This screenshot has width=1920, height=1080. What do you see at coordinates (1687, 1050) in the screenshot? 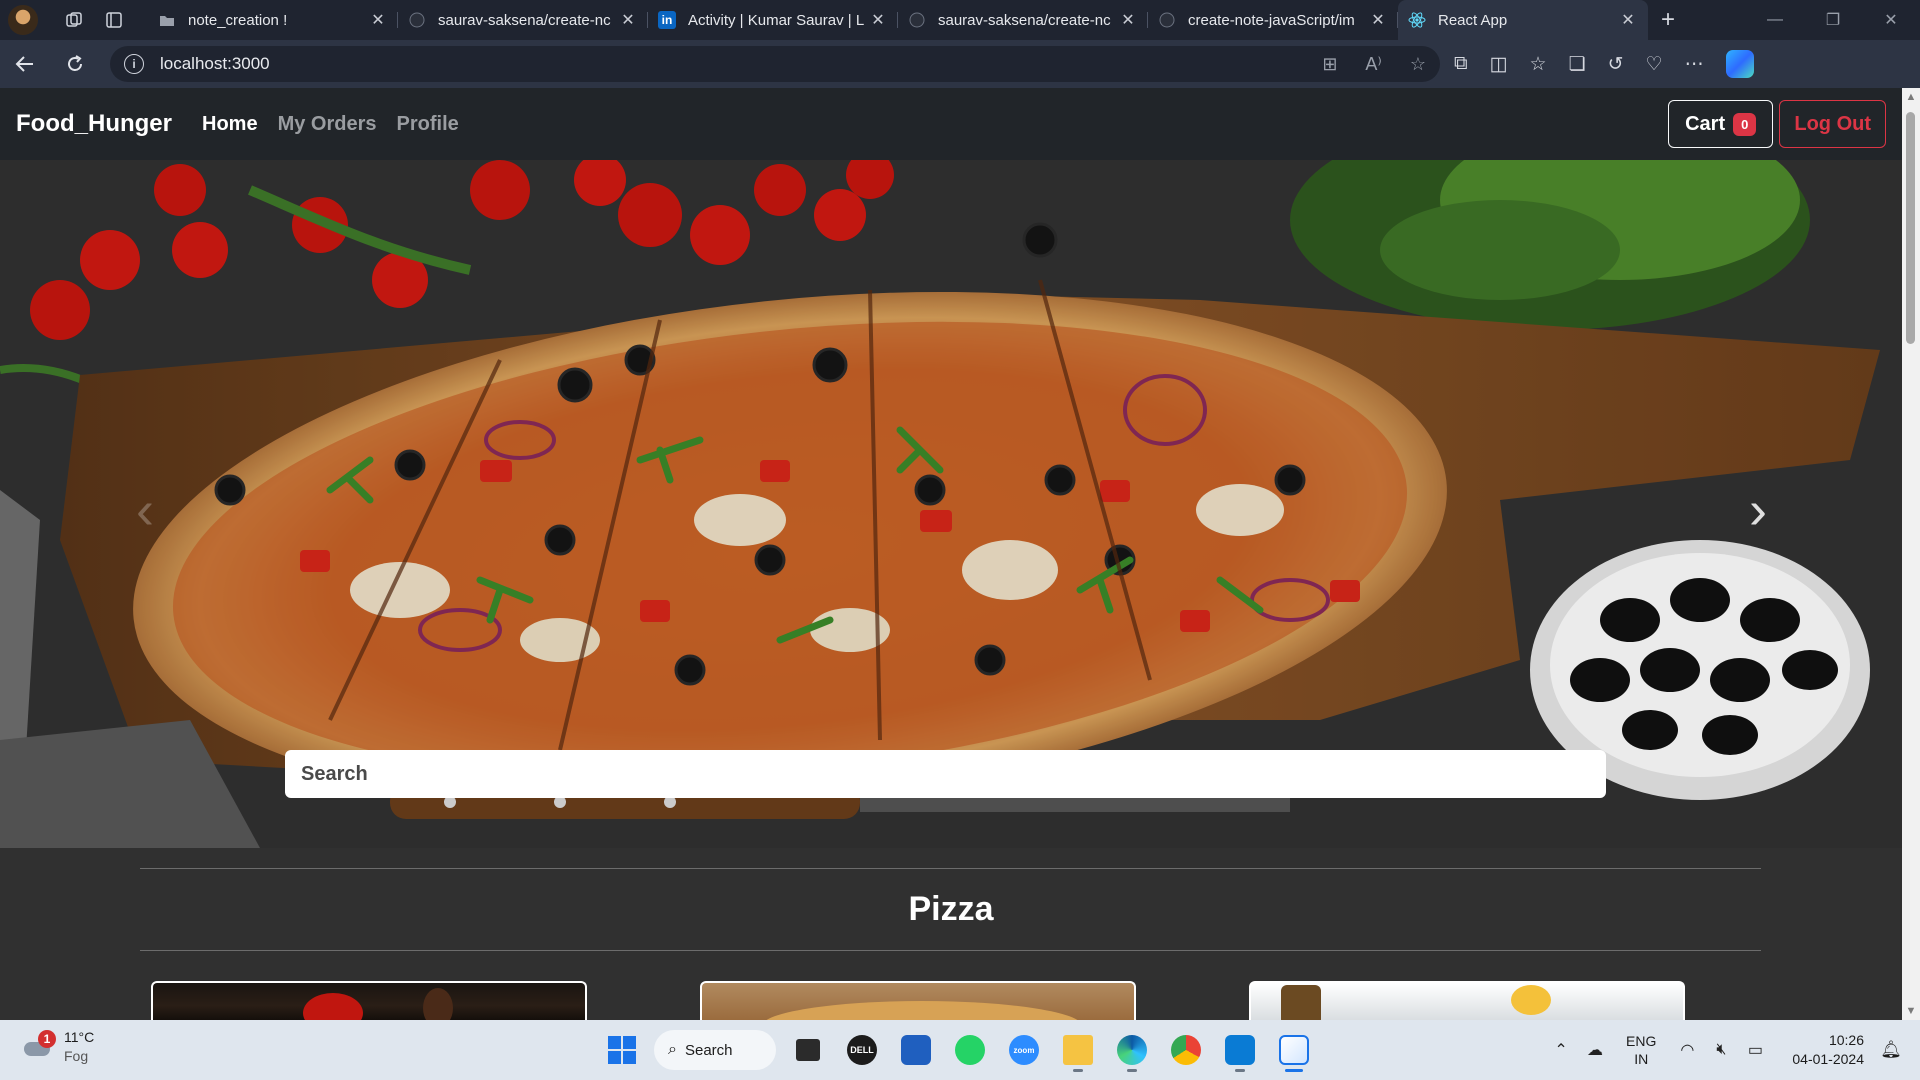
I see `wifi-icon: ◠` at bounding box center [1687, 1050].